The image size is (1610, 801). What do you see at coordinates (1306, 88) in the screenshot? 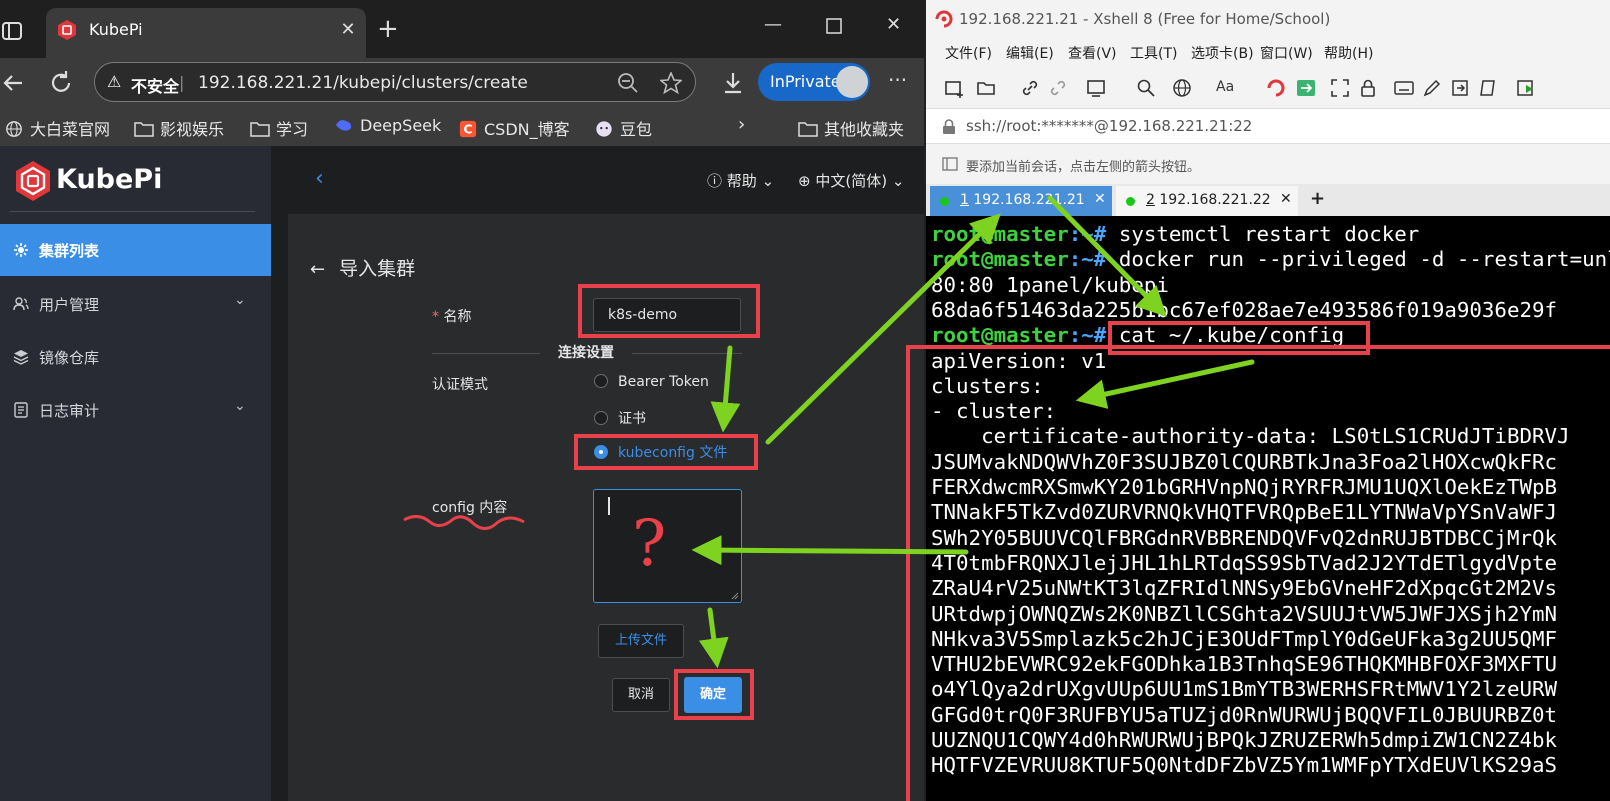
I see `xftp-icon` at bounding box center [1306, 88].